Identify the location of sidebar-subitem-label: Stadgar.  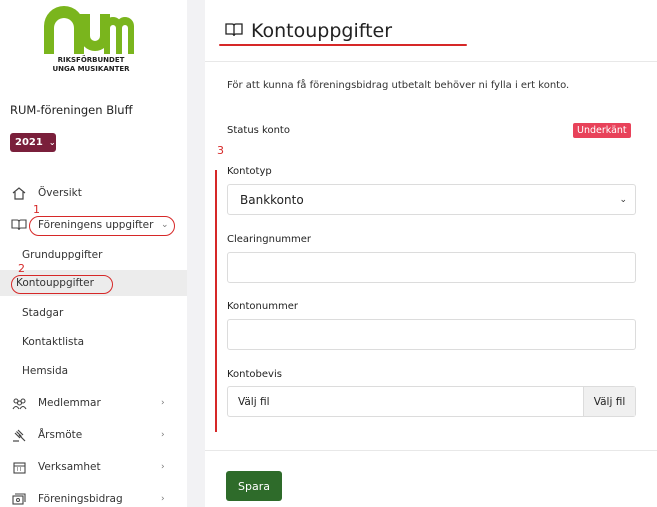
(43, 313).